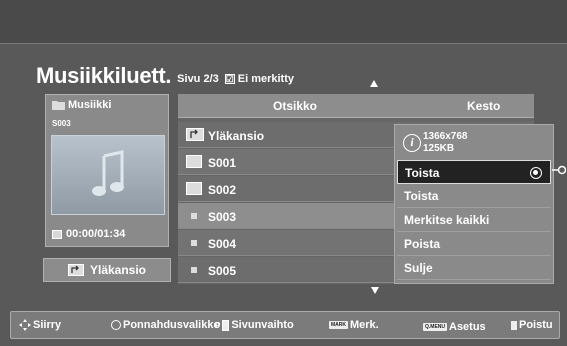 The image size is (567, 346). Describe the element at coordinates (172, 325) in the screenshot. I see `help-popup-menu-label: Ponnahdusvalikko` at that location.